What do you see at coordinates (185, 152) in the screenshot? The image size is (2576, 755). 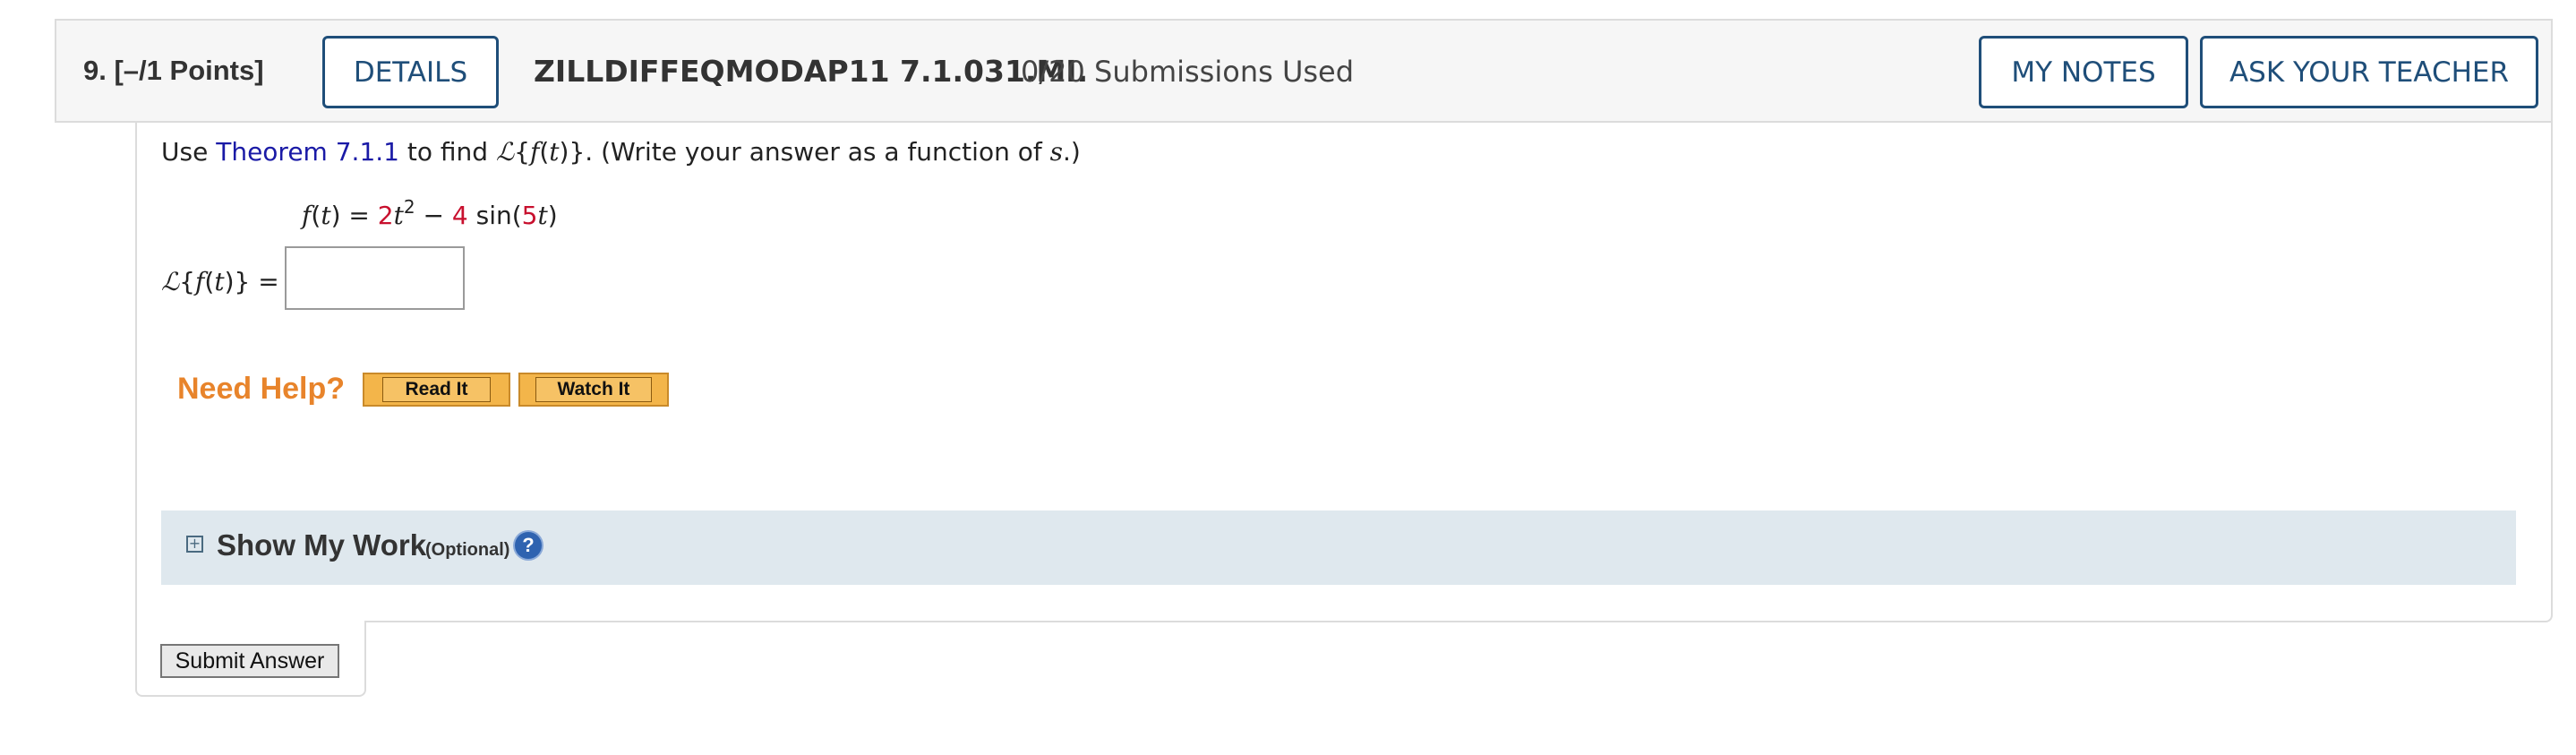 I see `prompt-text-use: Use` at bounding box center [185, 152].